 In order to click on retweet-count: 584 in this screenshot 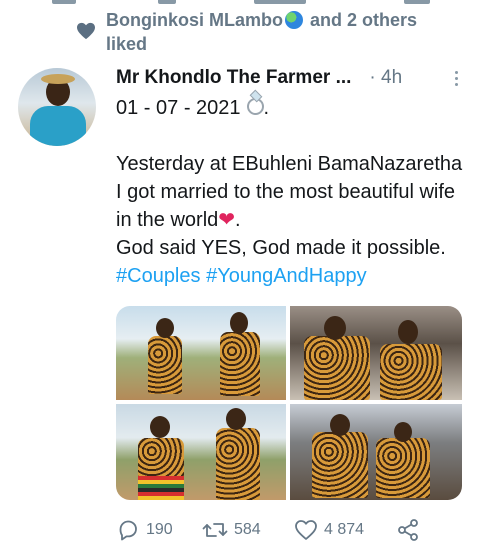, I will do `click(247, 529)`.